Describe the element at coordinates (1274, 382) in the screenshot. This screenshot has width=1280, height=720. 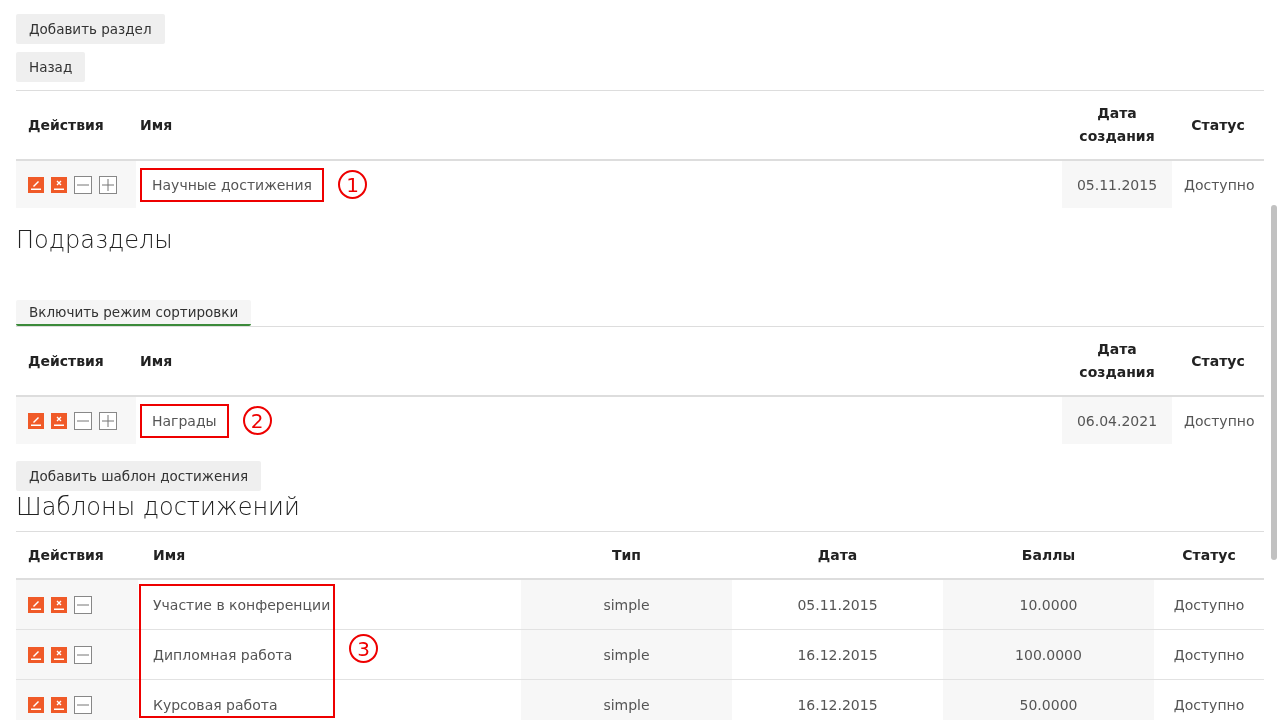
I see `scrollbar-thumb` at that location.